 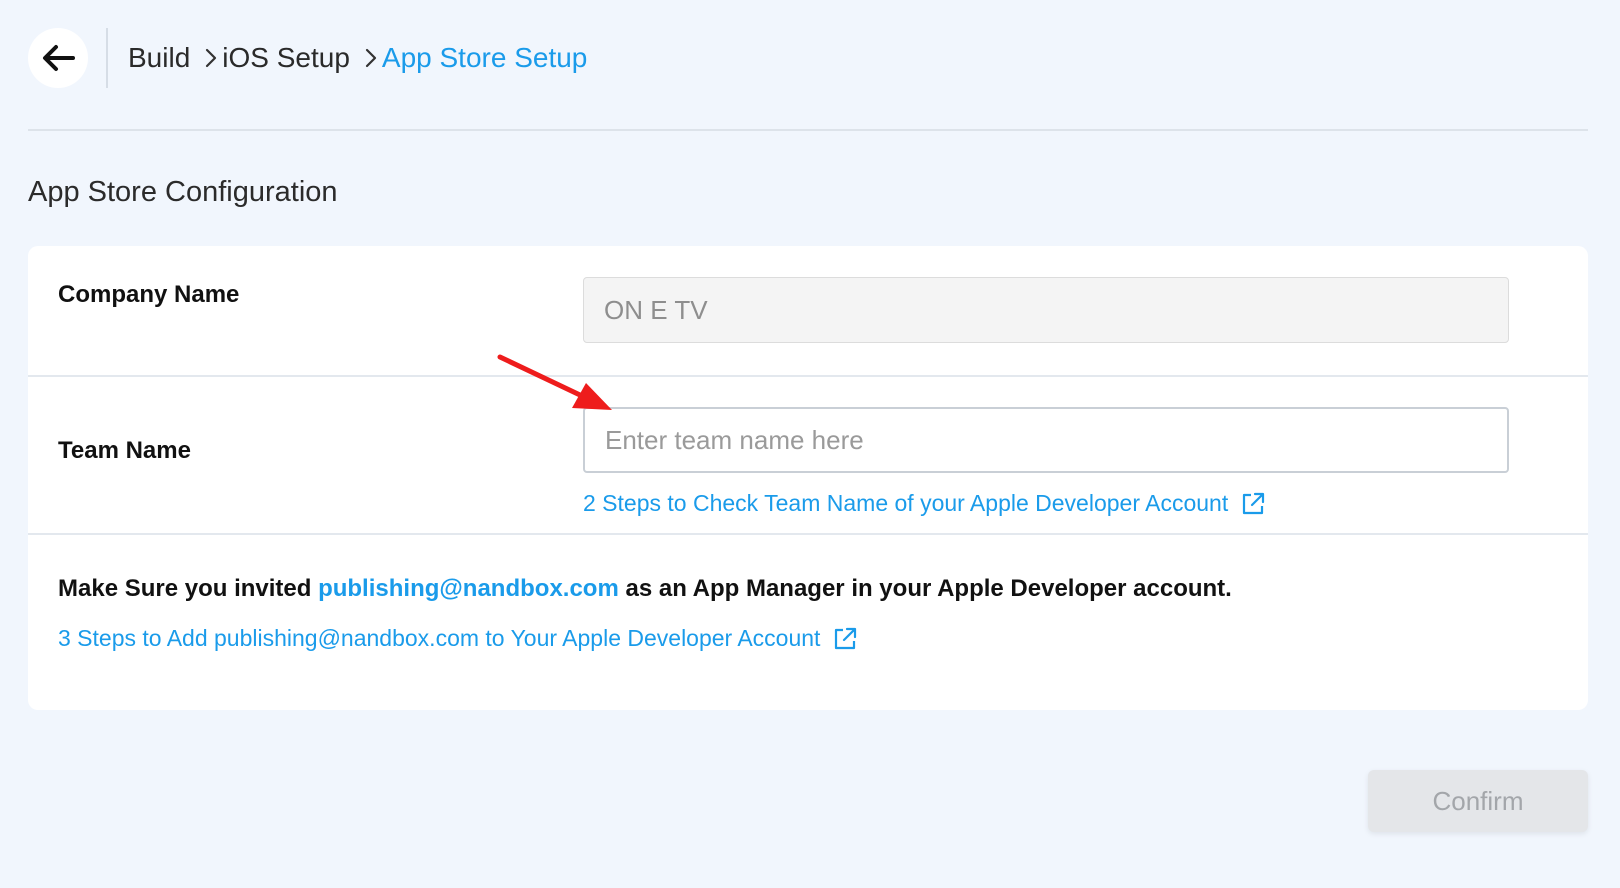 What do you see at coordinates (1478, 801) in the screenshot?
I see `confirm-button: Confirm` at bounding box center [1478, 801].